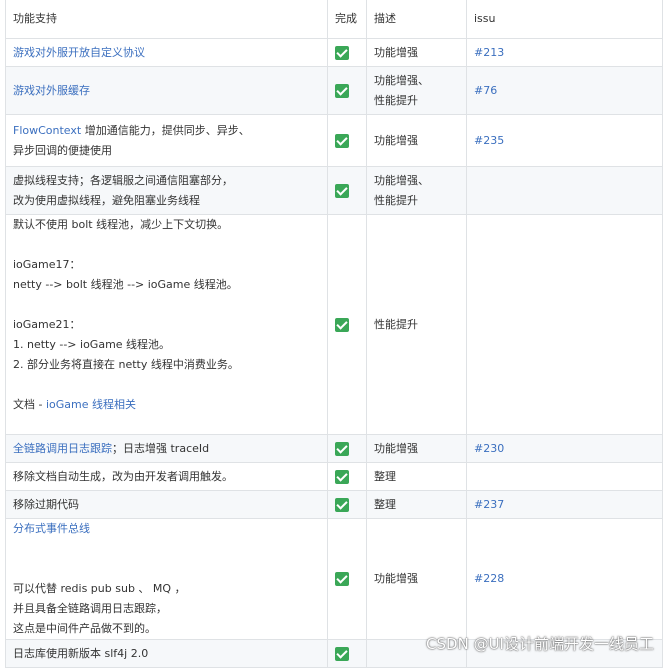 This screenshot has height=668, width=666. Describe the element at coordinates (485, 90) in the screenshot. I see `issue-link: #76` at that location.